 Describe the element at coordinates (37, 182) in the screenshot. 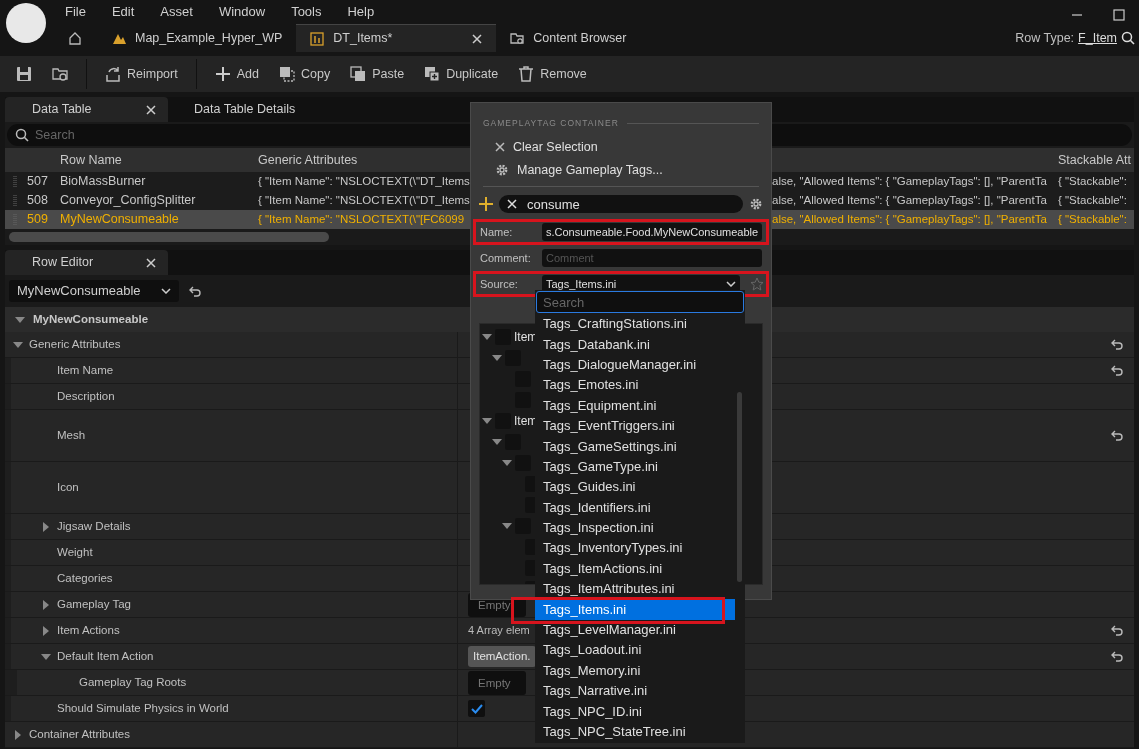

I see `row-index: 507` at that location.